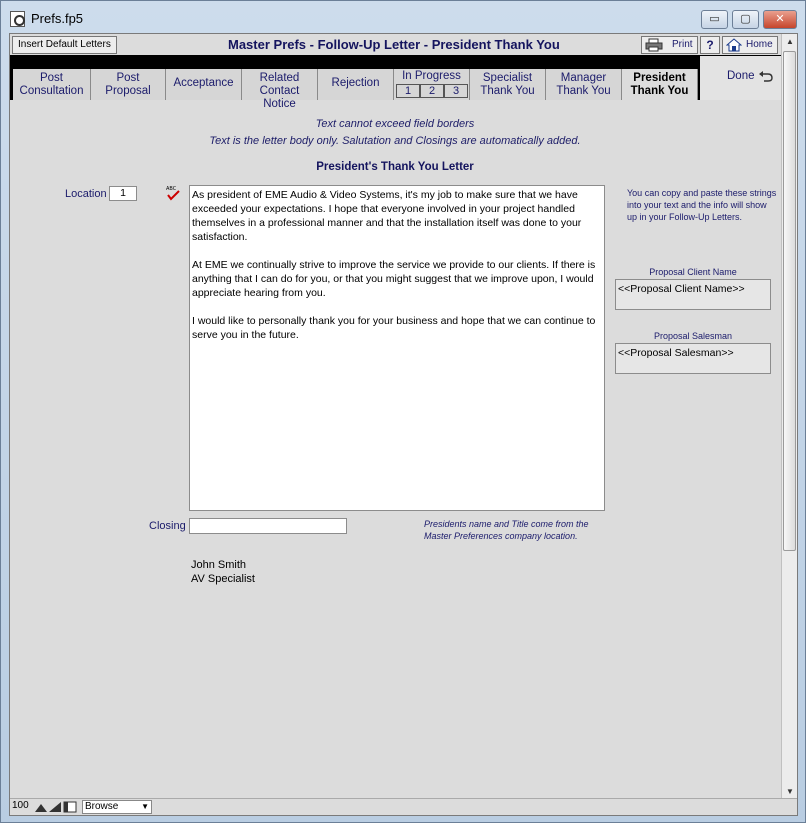 Image resolution: width=806 pixels, height=823 pixels. Describe the element at coordinates (431, 76) in the screenshot. I see `tab-label: In Progress` at that location.